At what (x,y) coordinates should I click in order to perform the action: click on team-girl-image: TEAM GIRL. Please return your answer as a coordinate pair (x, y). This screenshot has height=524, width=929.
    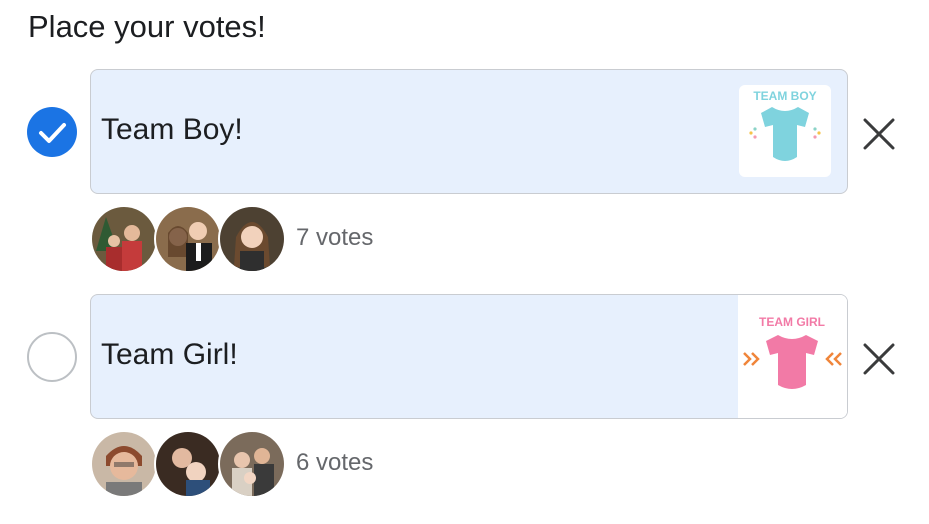
    Looking at the image, I should click on (792, 356).